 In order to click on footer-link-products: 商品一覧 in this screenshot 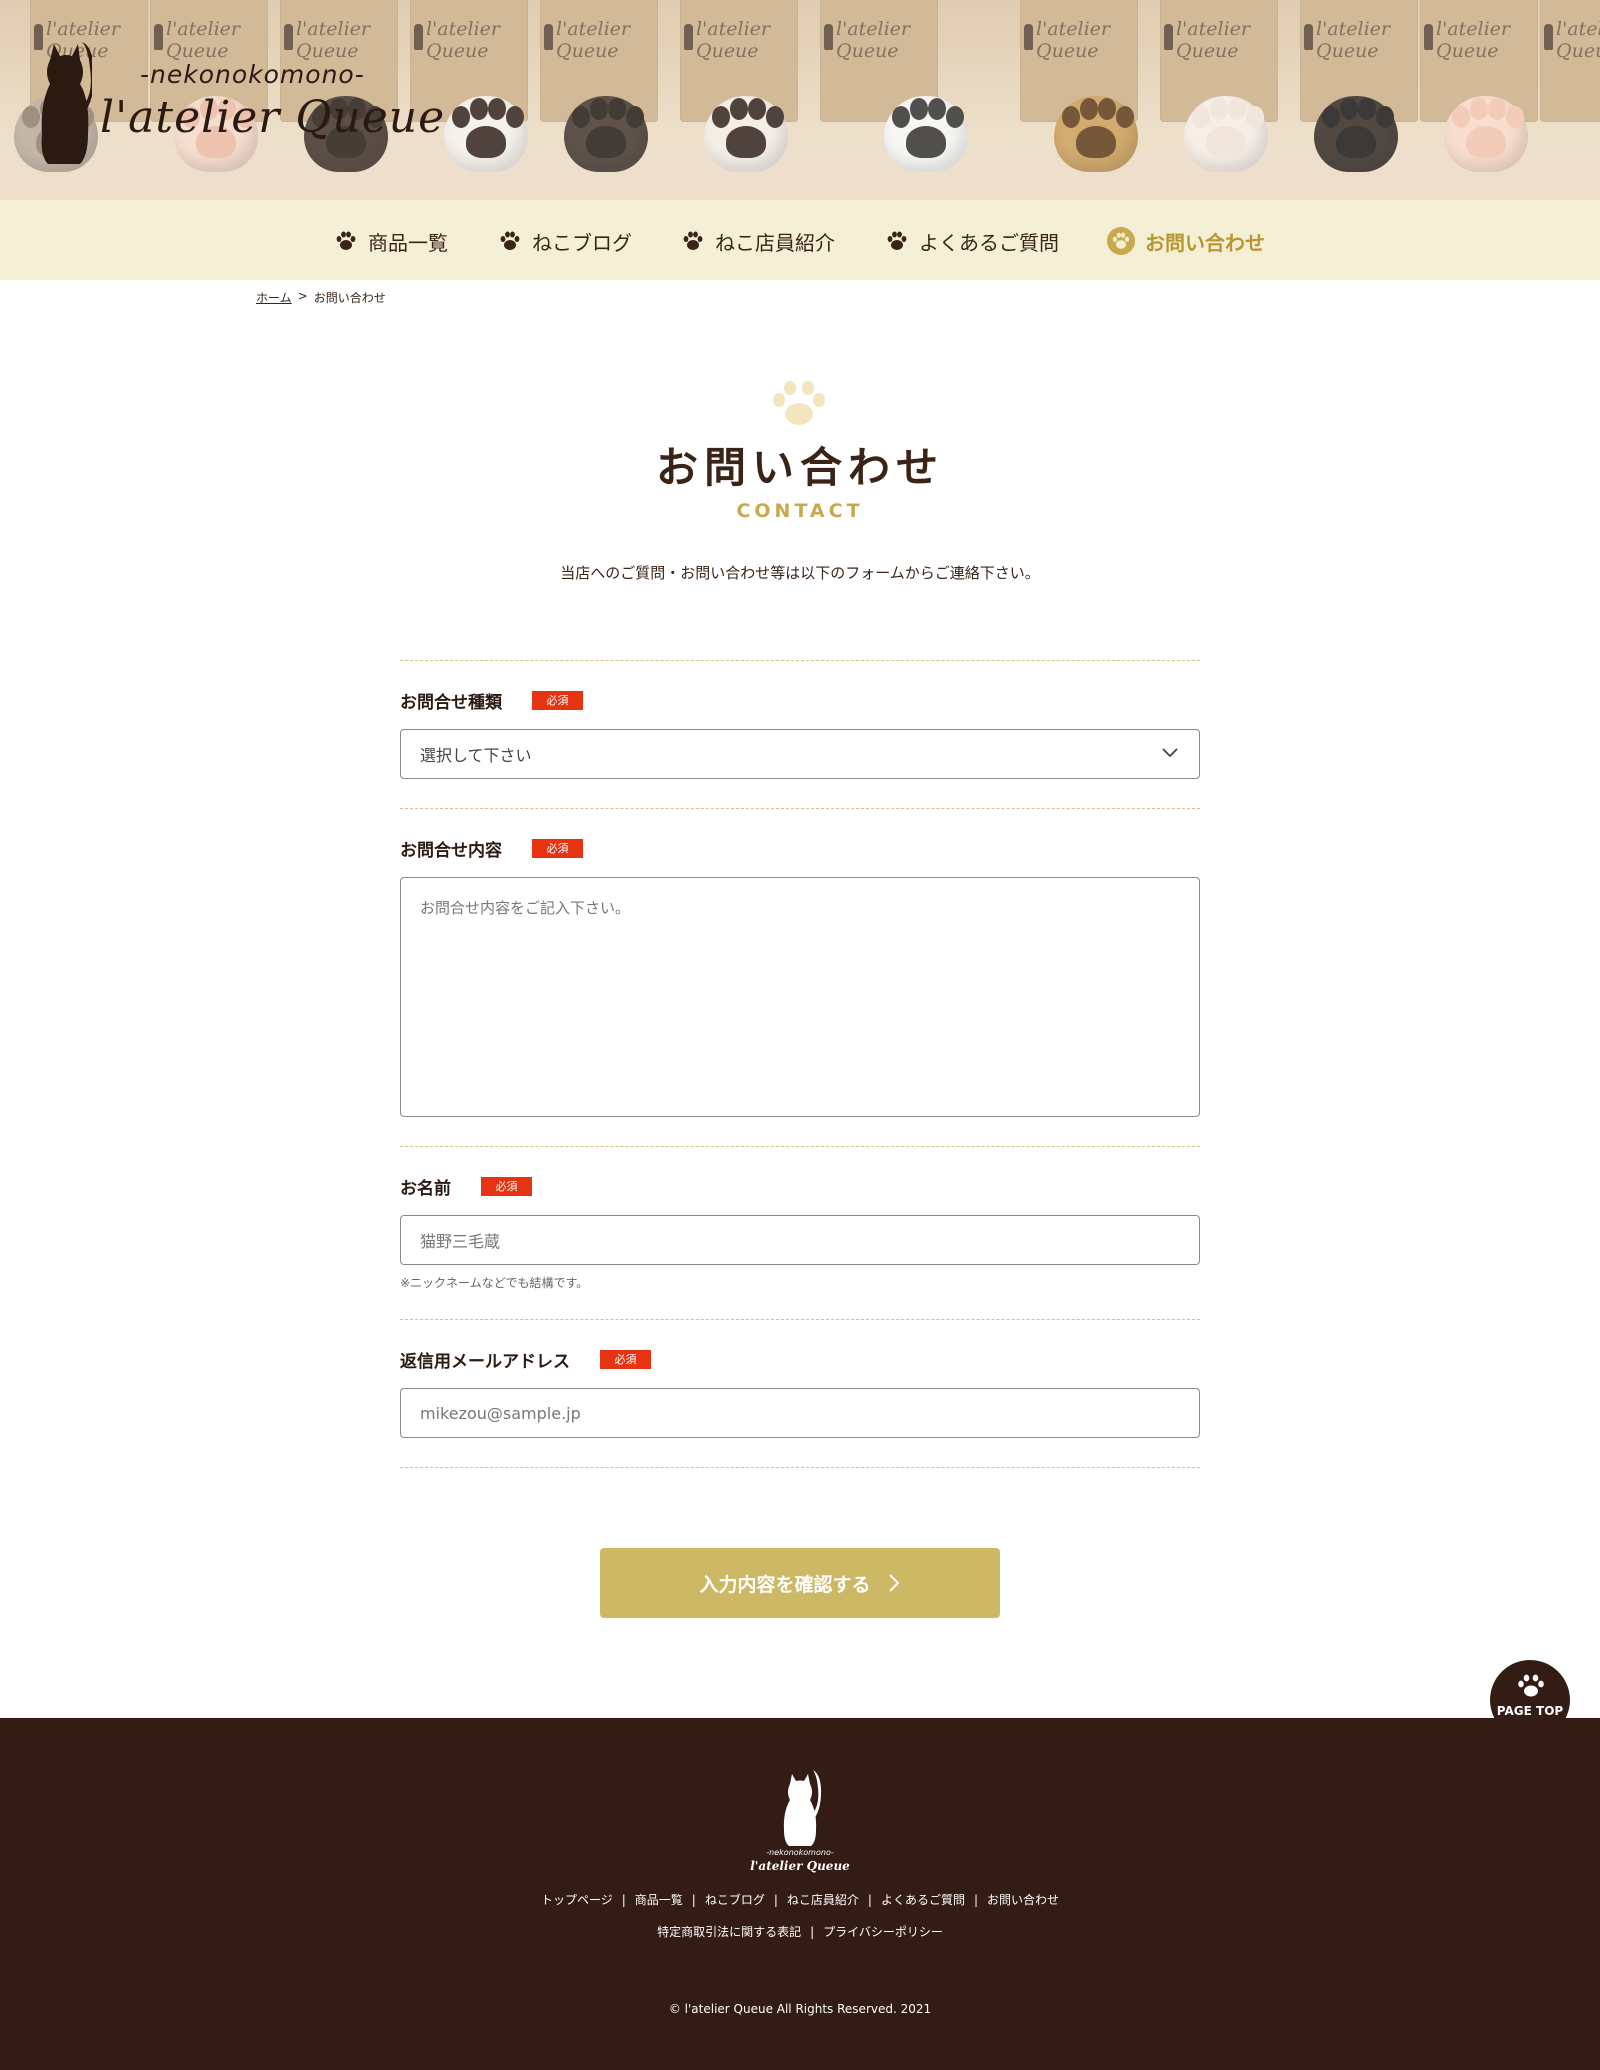, I will do `click(659, 1900)`.